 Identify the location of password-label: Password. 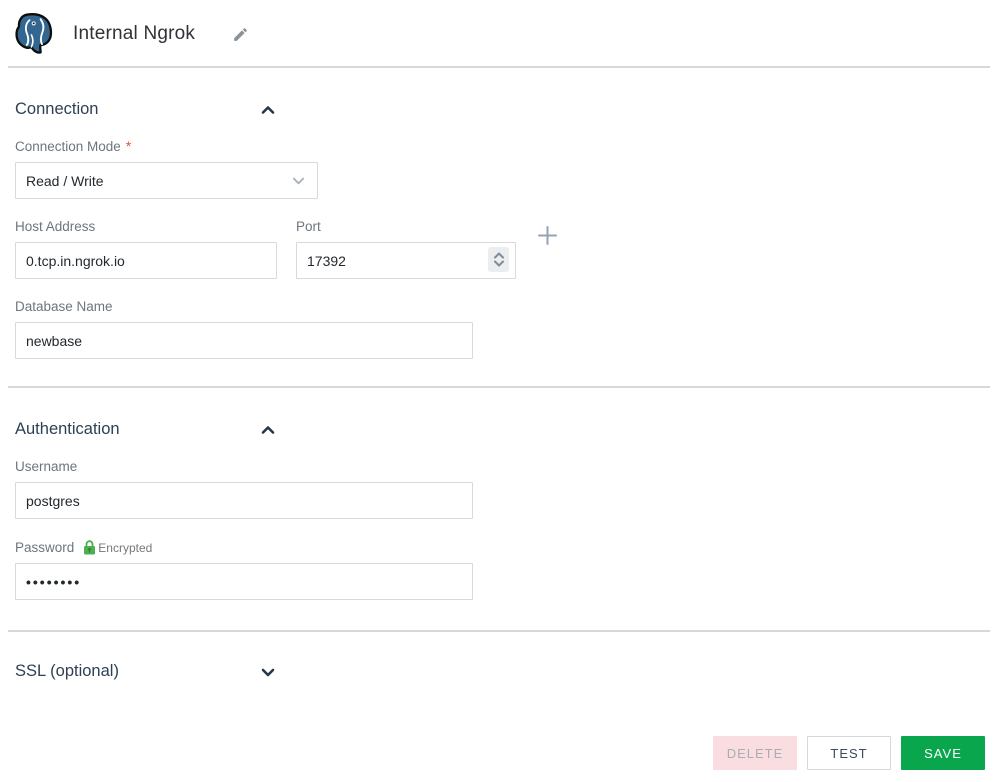
(45, 547).